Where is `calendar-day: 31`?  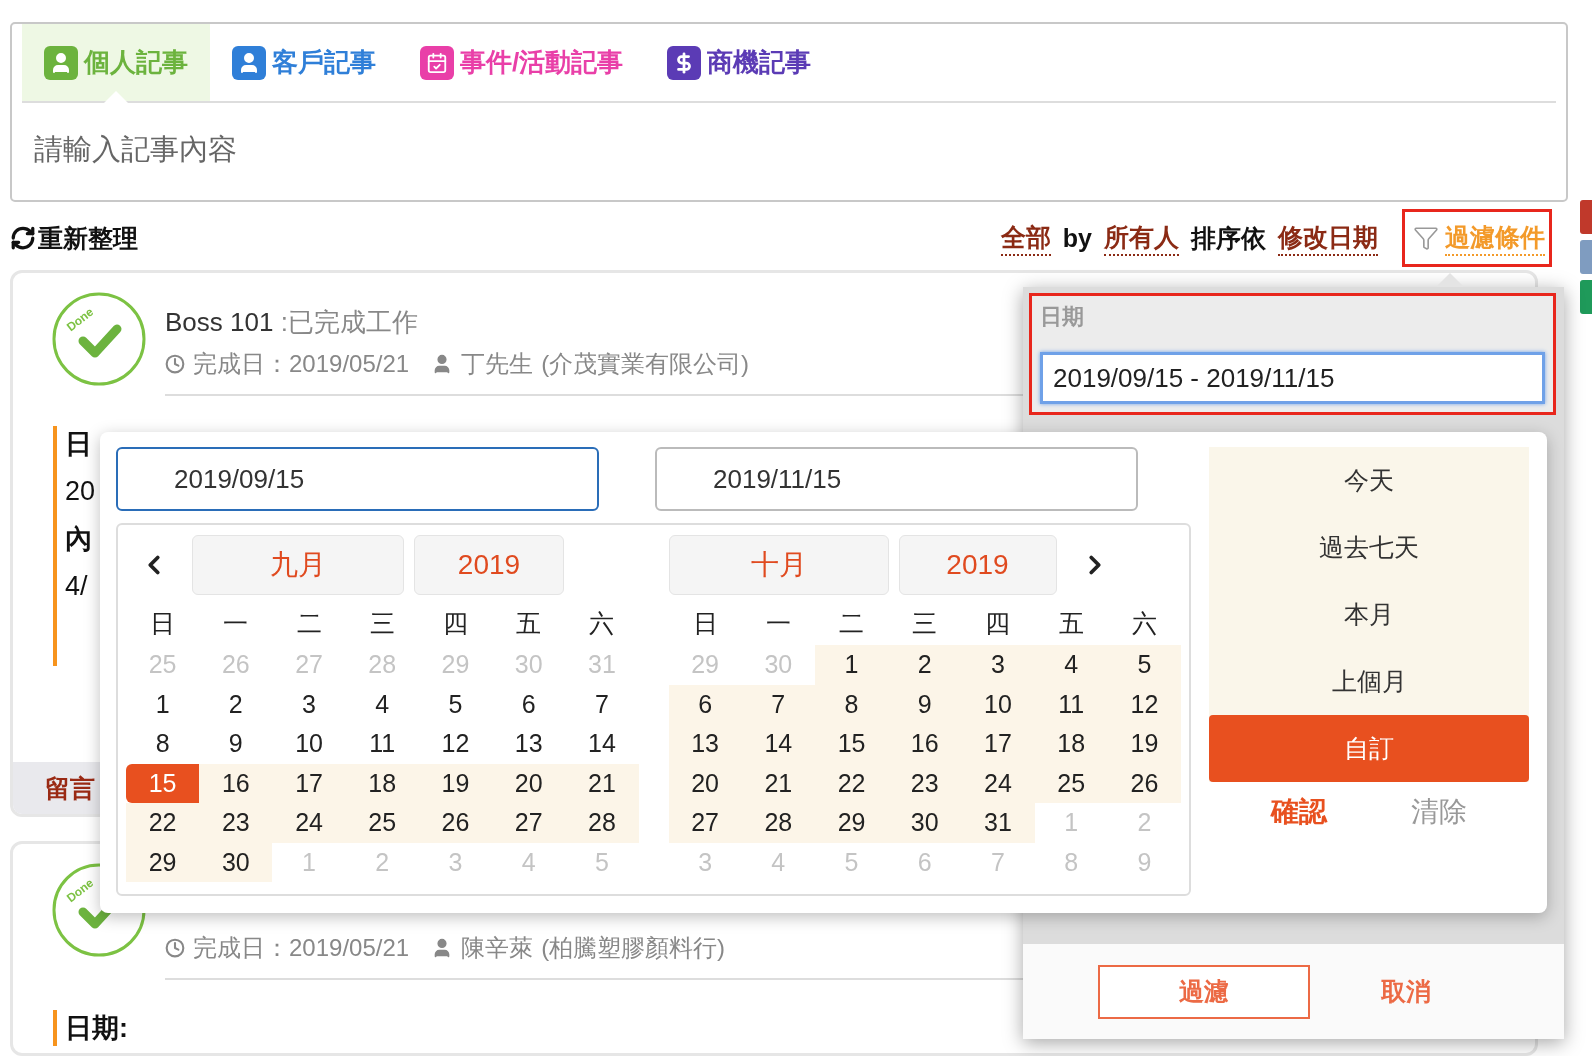 calendar-day: 31 is located at coordinates (998, 823).